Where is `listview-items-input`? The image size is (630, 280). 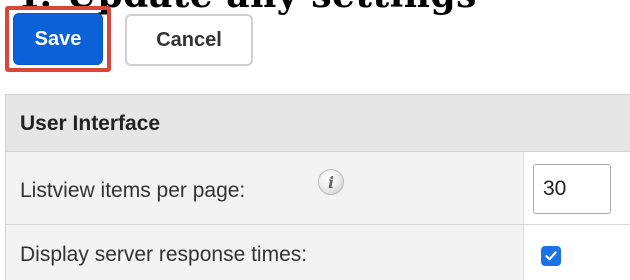 listview-items-input is located at coordinates (572, 189).